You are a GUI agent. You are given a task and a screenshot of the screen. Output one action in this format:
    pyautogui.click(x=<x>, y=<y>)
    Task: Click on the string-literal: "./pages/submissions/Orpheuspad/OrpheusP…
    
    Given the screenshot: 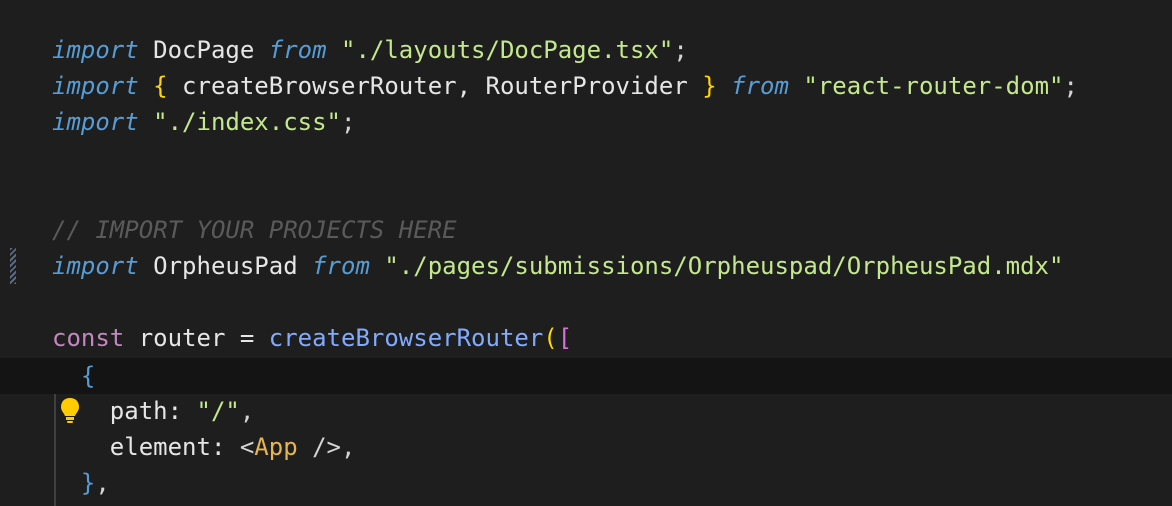 What is the action you would take?
    pyautogui.click(x=716, y=266)
    